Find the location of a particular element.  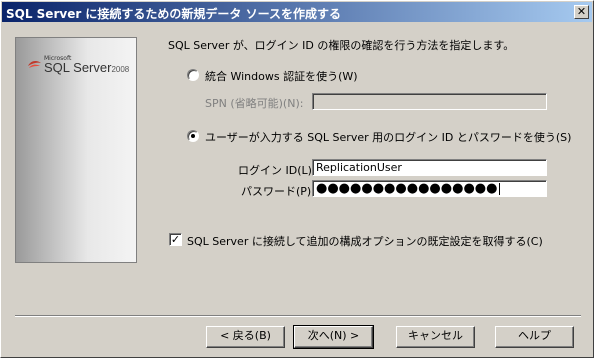

windows-auth-radio is located at coordinates (193, 75).